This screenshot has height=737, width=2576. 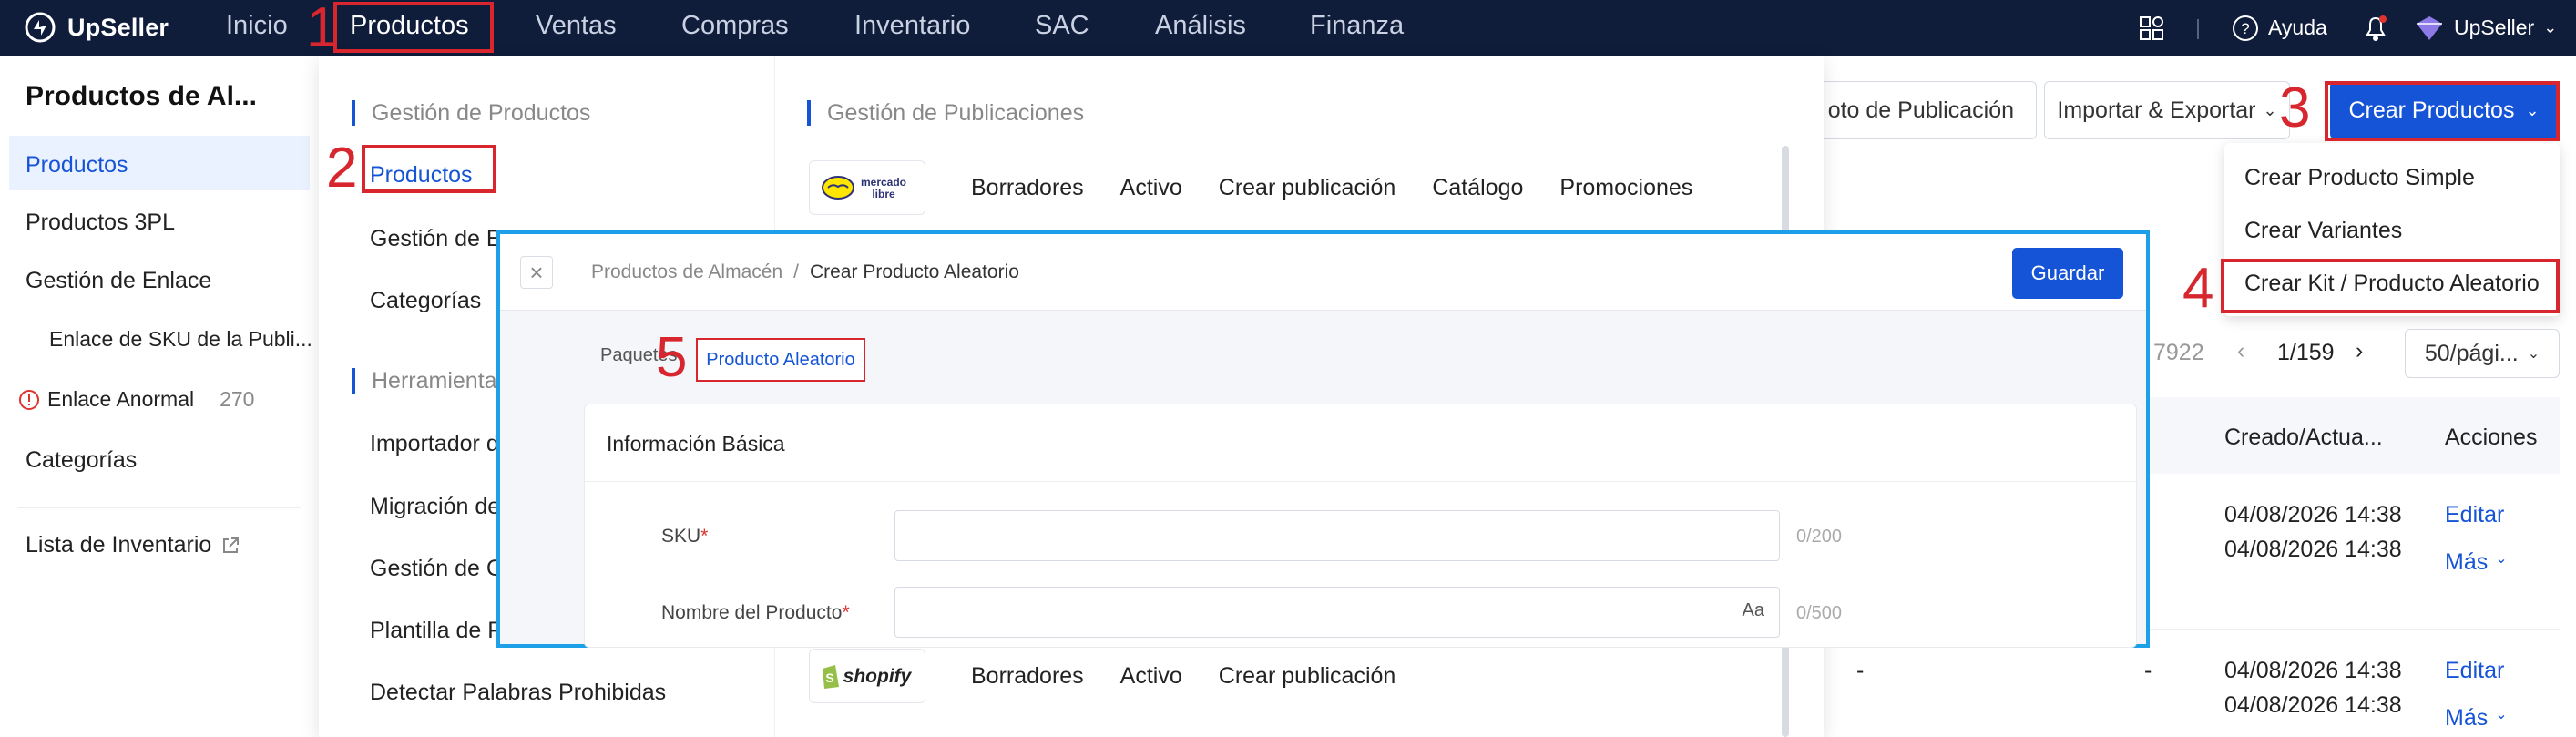 What do you see at coordinates (780, 360) in the screenshot?
I see `tab-producto-aleatorio: Producto Aleatorio` at bounding box center [780, 360].